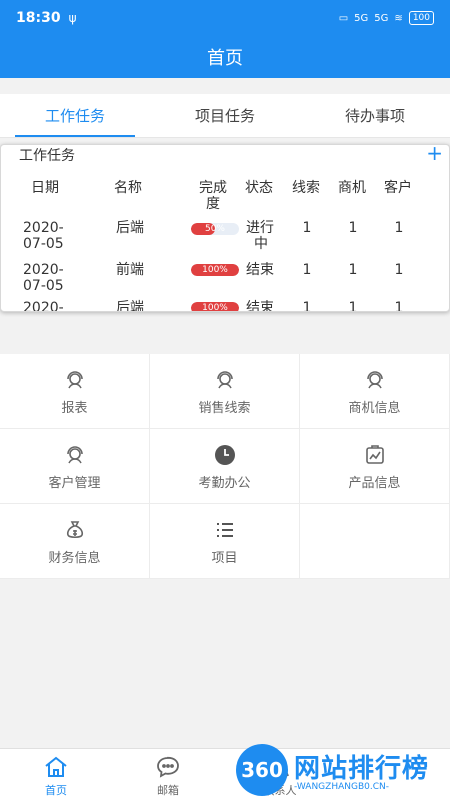  I want to click on row-name: 前端, so click(130, 270).